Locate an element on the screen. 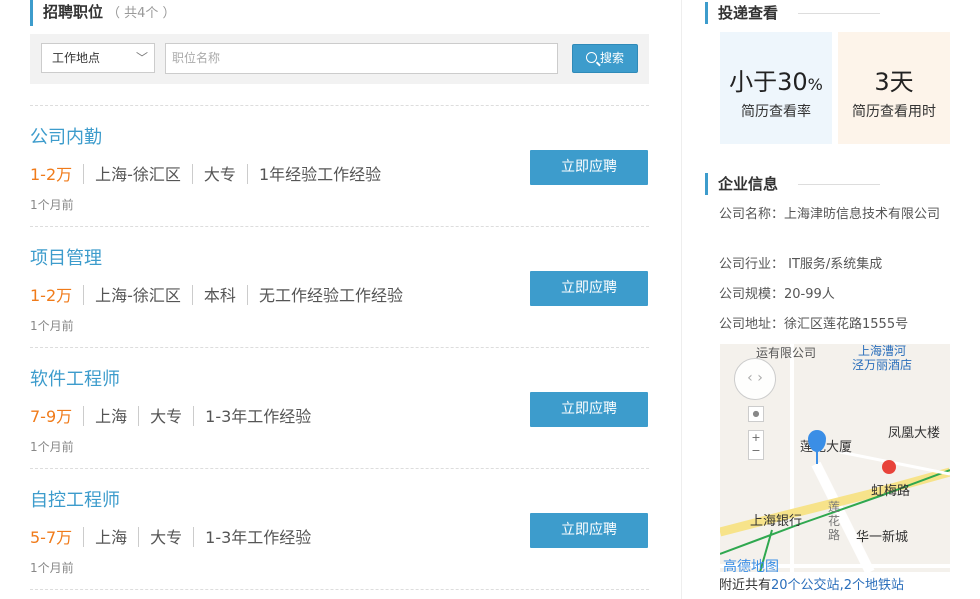 The height and width of the screenshot is (599, 980). location-select-value: 工作地点 is located at coordinates (76, 58).